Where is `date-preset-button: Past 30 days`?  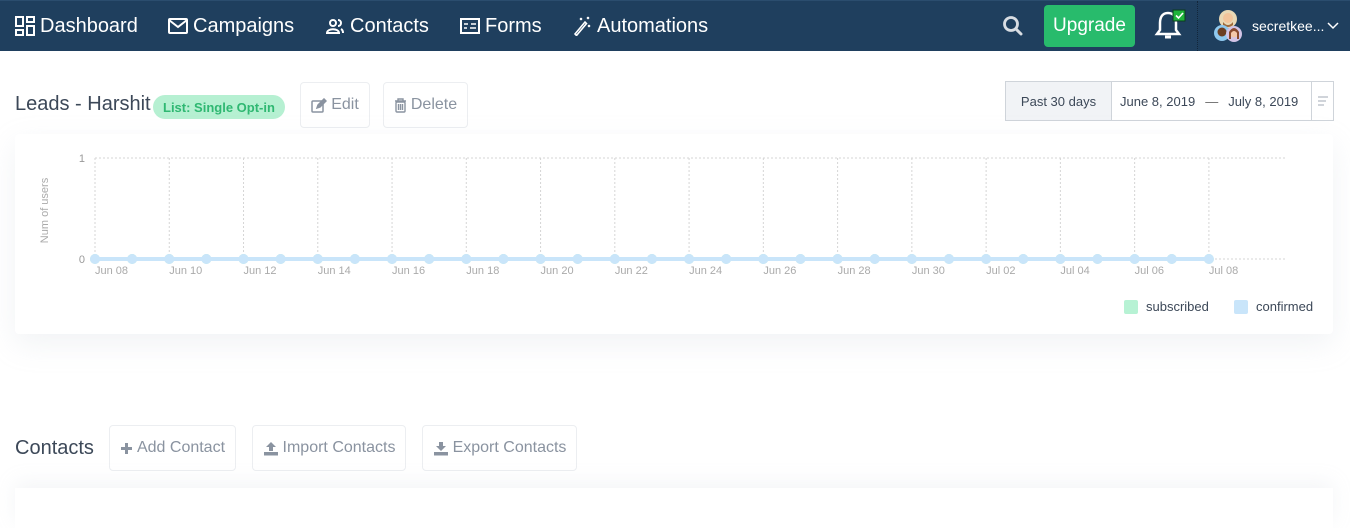
date-preset-button: Past 30 days is located at coordinates (1059, 101).